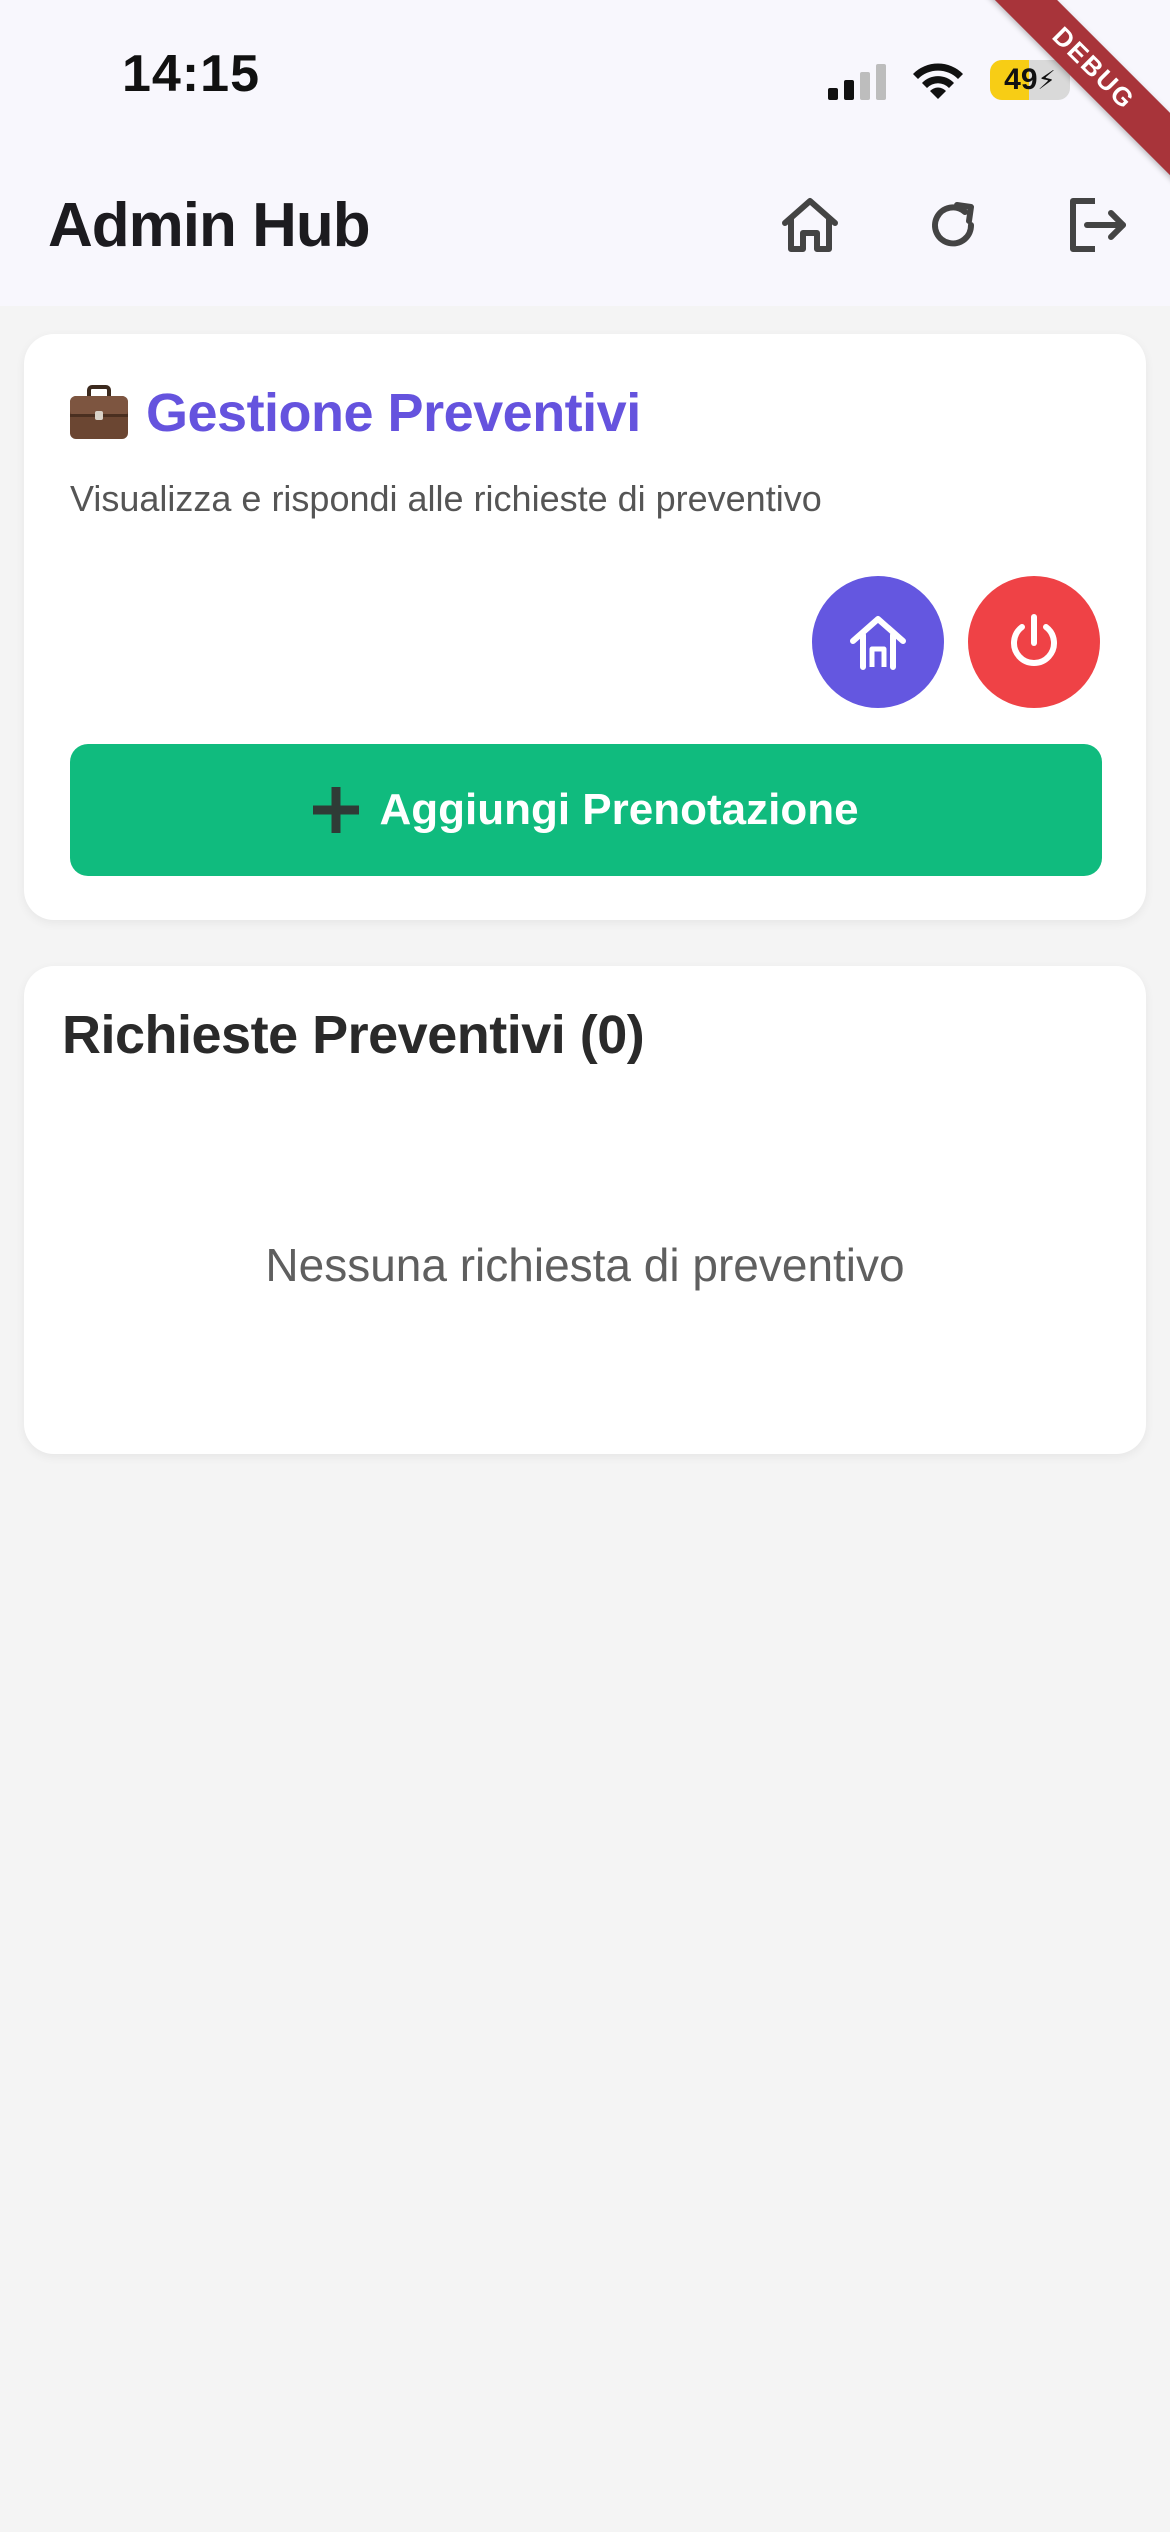 This screenshot has width=1170, height=2532. Describe the element at coordinates (938, 81) in the screenshot. I see `wifi-icon` at that location.